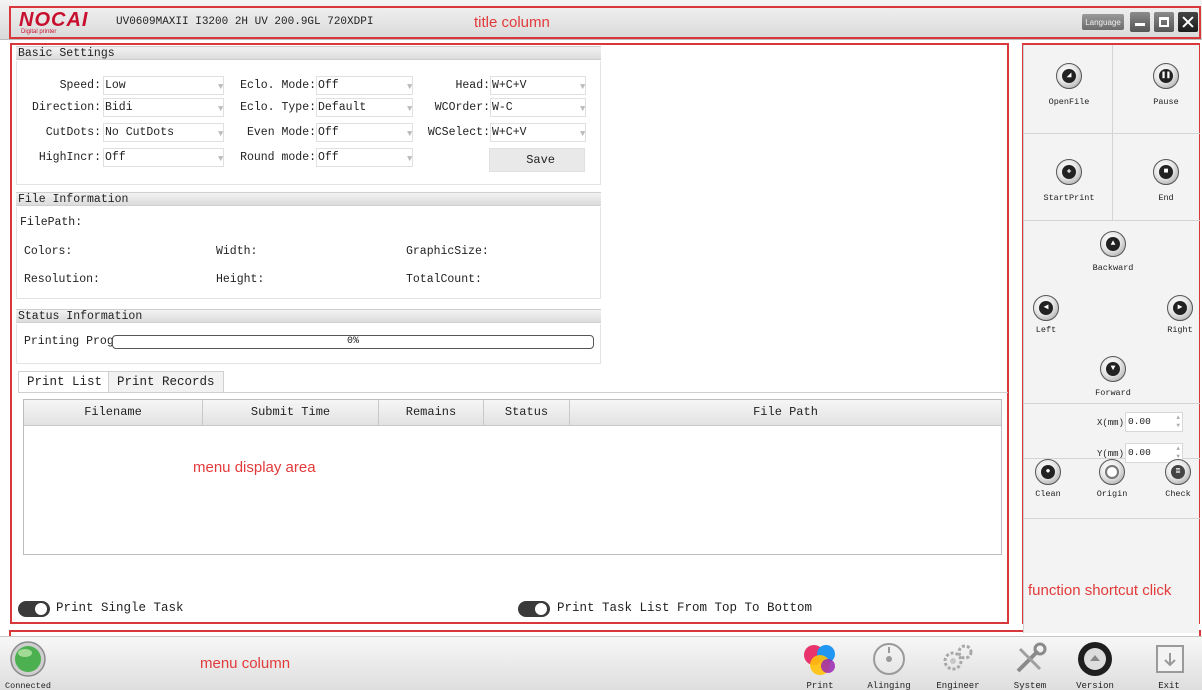 The image size is (1202, 690). What do you see at coordinates (364, 132) in the screenshot?
I see `even-mode-select: Off ▼` at bounding box center [364, 132].